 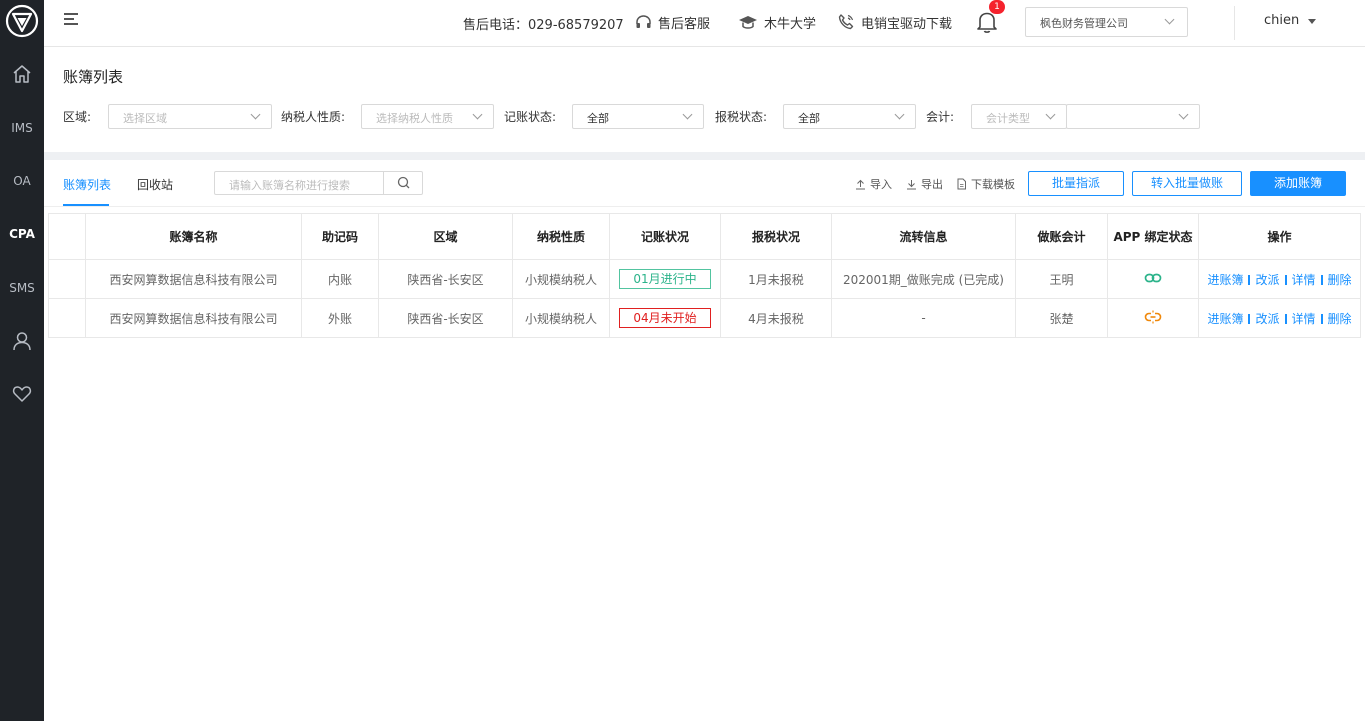 I want to click on toolbar-divider, so click(x=704, y=206).